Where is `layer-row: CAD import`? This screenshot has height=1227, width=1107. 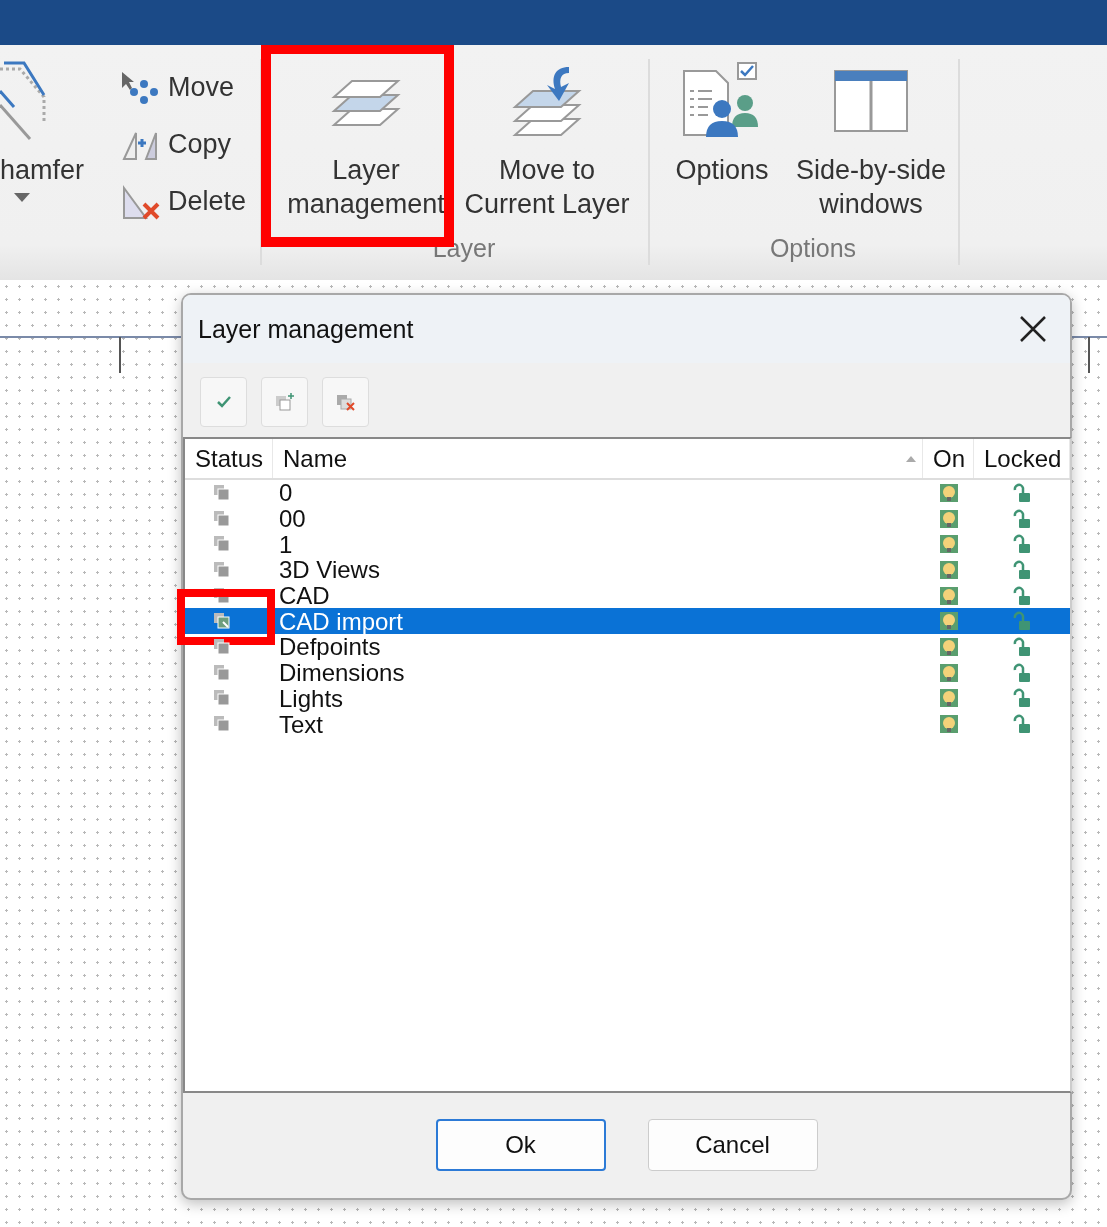
layer-row: CAD import is located at coordinates (627, 621).